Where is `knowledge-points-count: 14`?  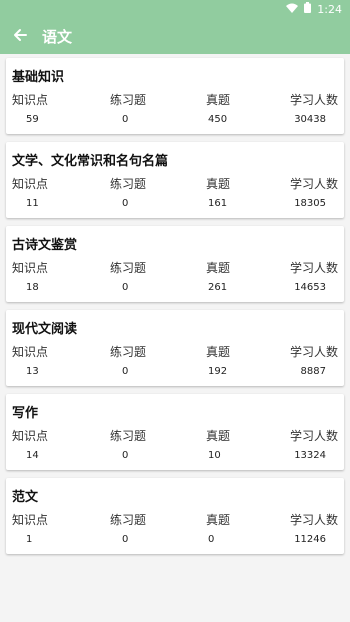 knowledge-points-count: 14 is located at coordinates (32, 455).